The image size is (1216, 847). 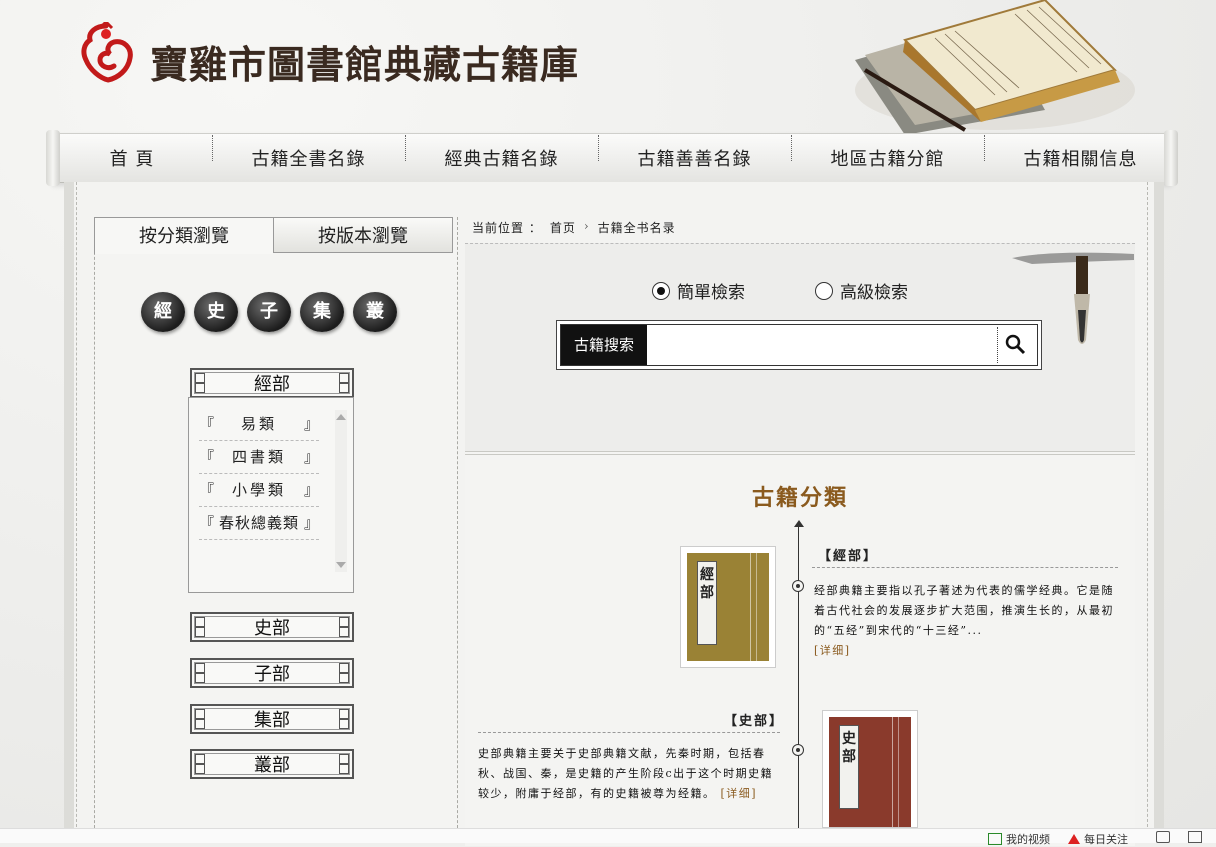 What do you see at coordinates (754, 721) in the screenshot?
I see `entry-heading-shi: 【史部】` at bounding box center [754, 721].